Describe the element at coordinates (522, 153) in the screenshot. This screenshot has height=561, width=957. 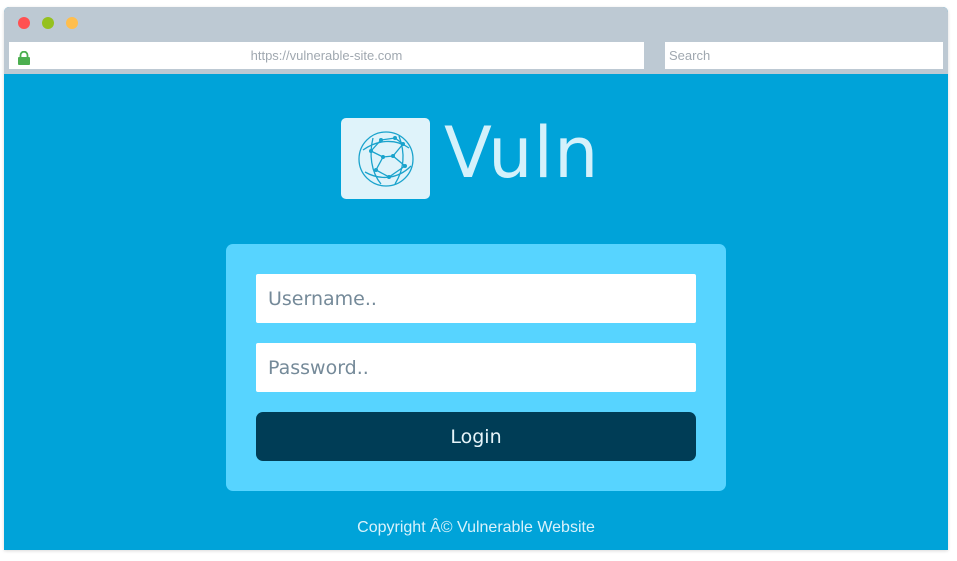
I see `logo-text: Vuln` at that location.